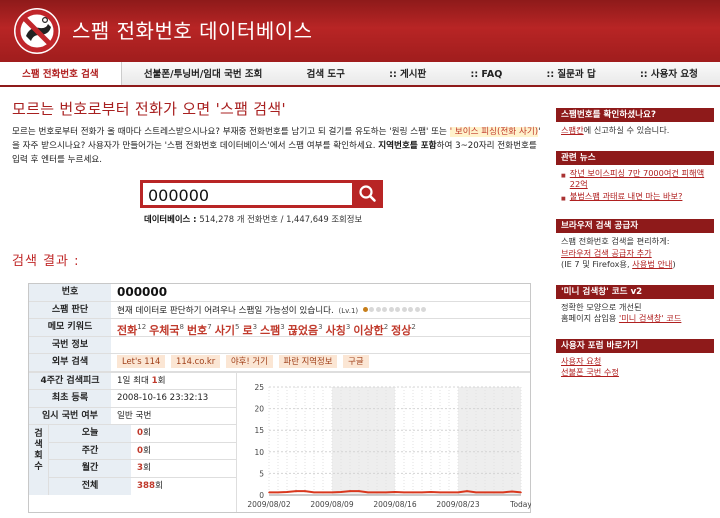 Image resolution: width=720 pixels, height=518 pixels. Describe the element at coordinates (320, 310) in the screenshot. I see `spam-judgement: 현재 데이터로 판단하기 어려우나 스팸일 가능성이 있습니다. (Lv.1)` at that location.